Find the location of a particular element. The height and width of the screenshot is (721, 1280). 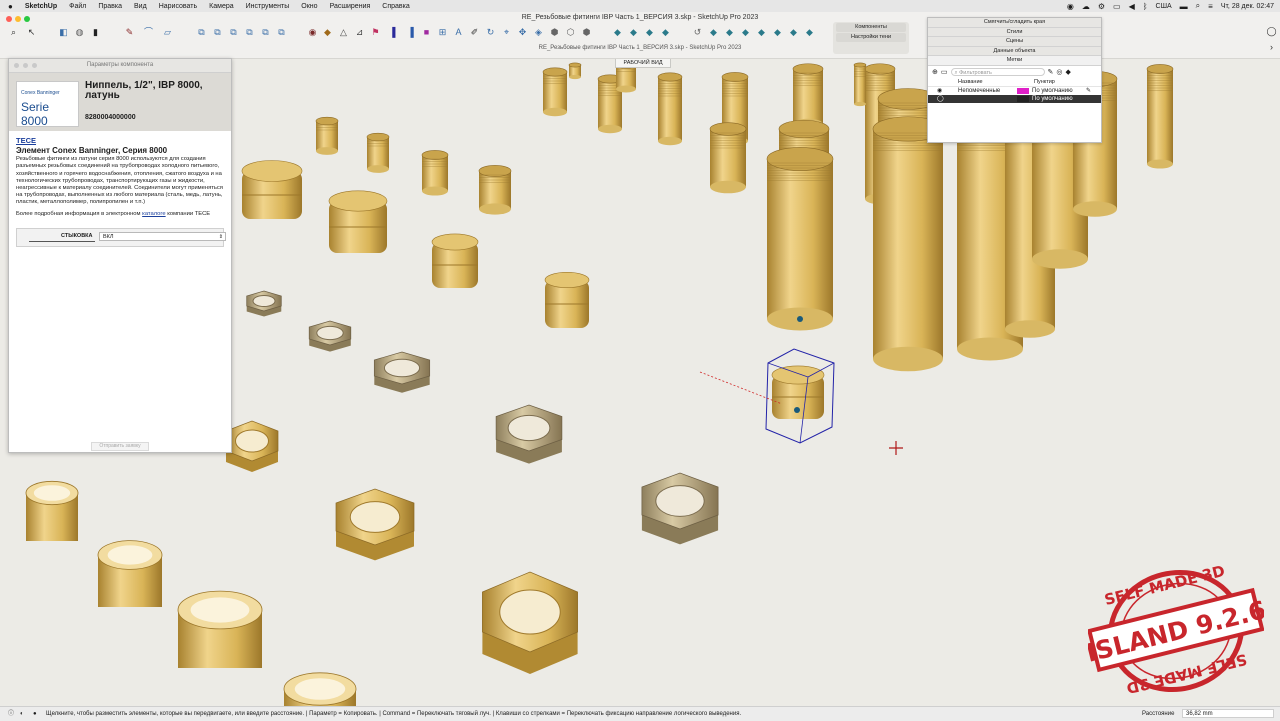

extension-icon-4: ⊿ is located at coordinates (359, 32).